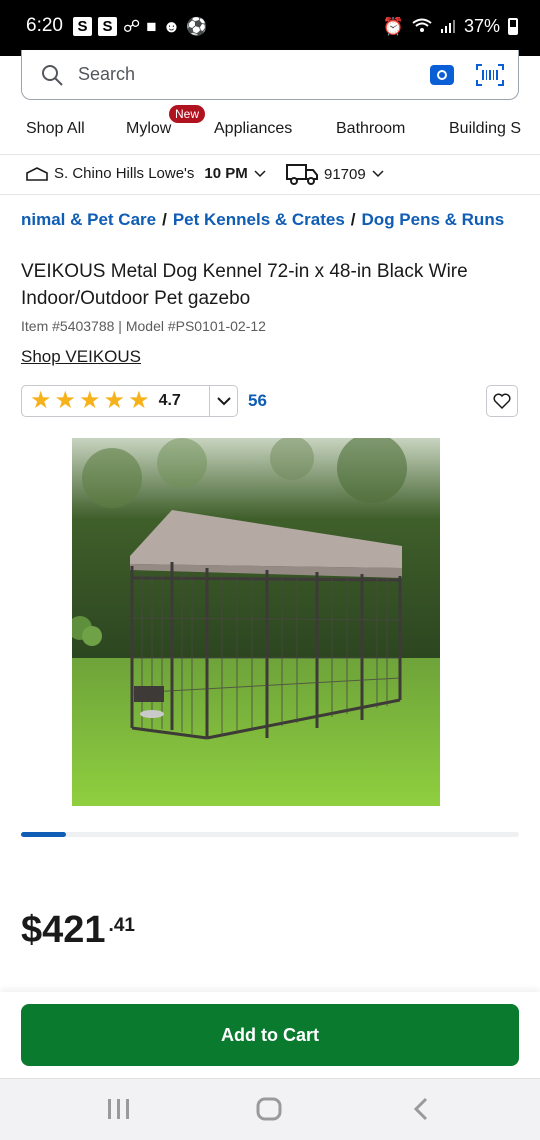 The height and width of the screenshot is (1140, 540). I want to click on status-bar: 6:20 S S ☍ ■ ☻ ⚽ ⏰ 37%, so click(270, 28).